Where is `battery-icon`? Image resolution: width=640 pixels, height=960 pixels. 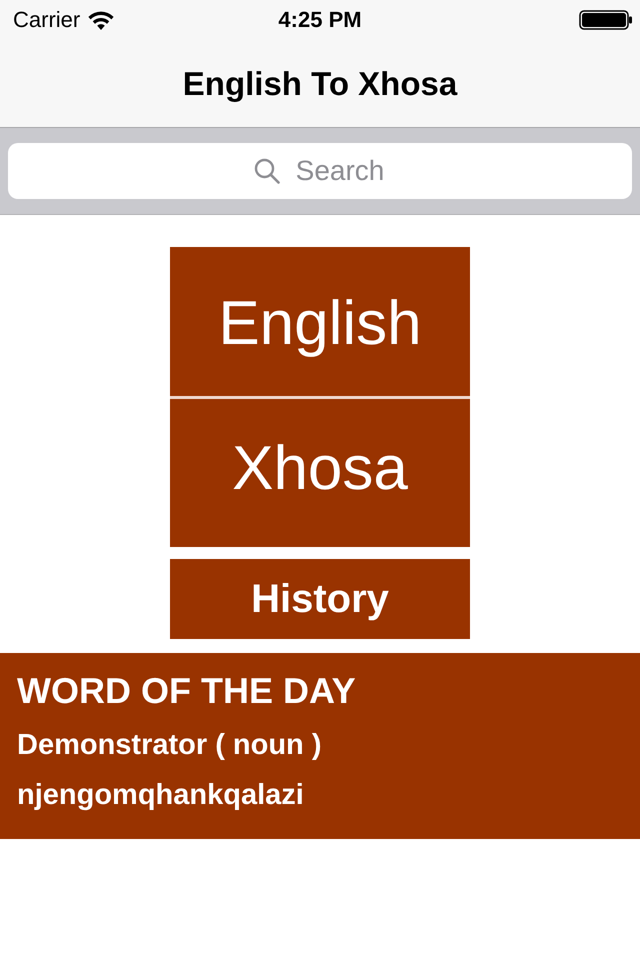 battery-icon is located at coordinates (606, 20).